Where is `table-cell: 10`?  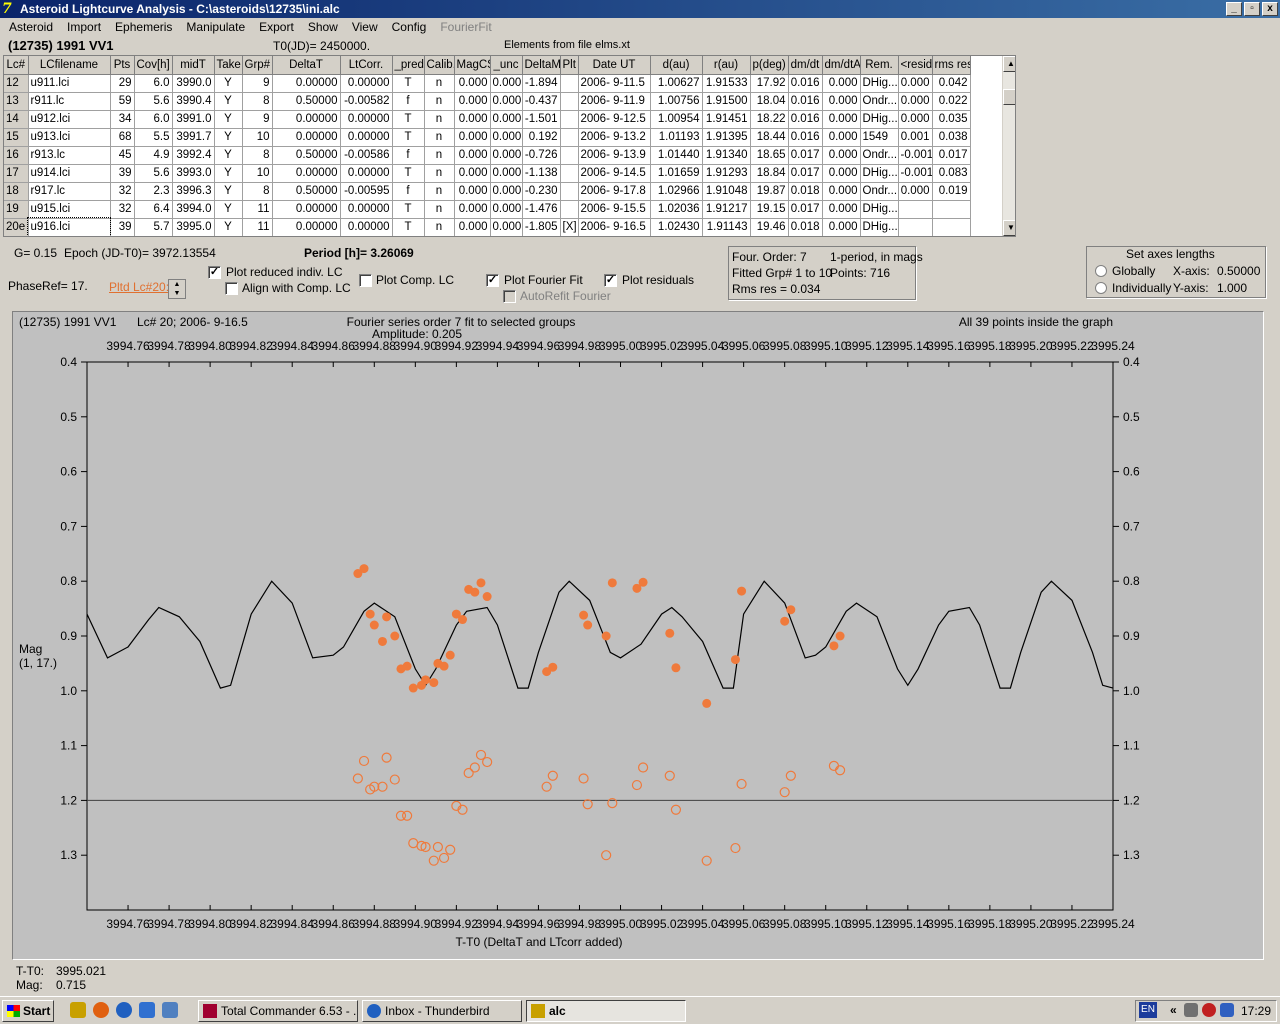
table-cell: 10 is located at coordinates (257, 173).